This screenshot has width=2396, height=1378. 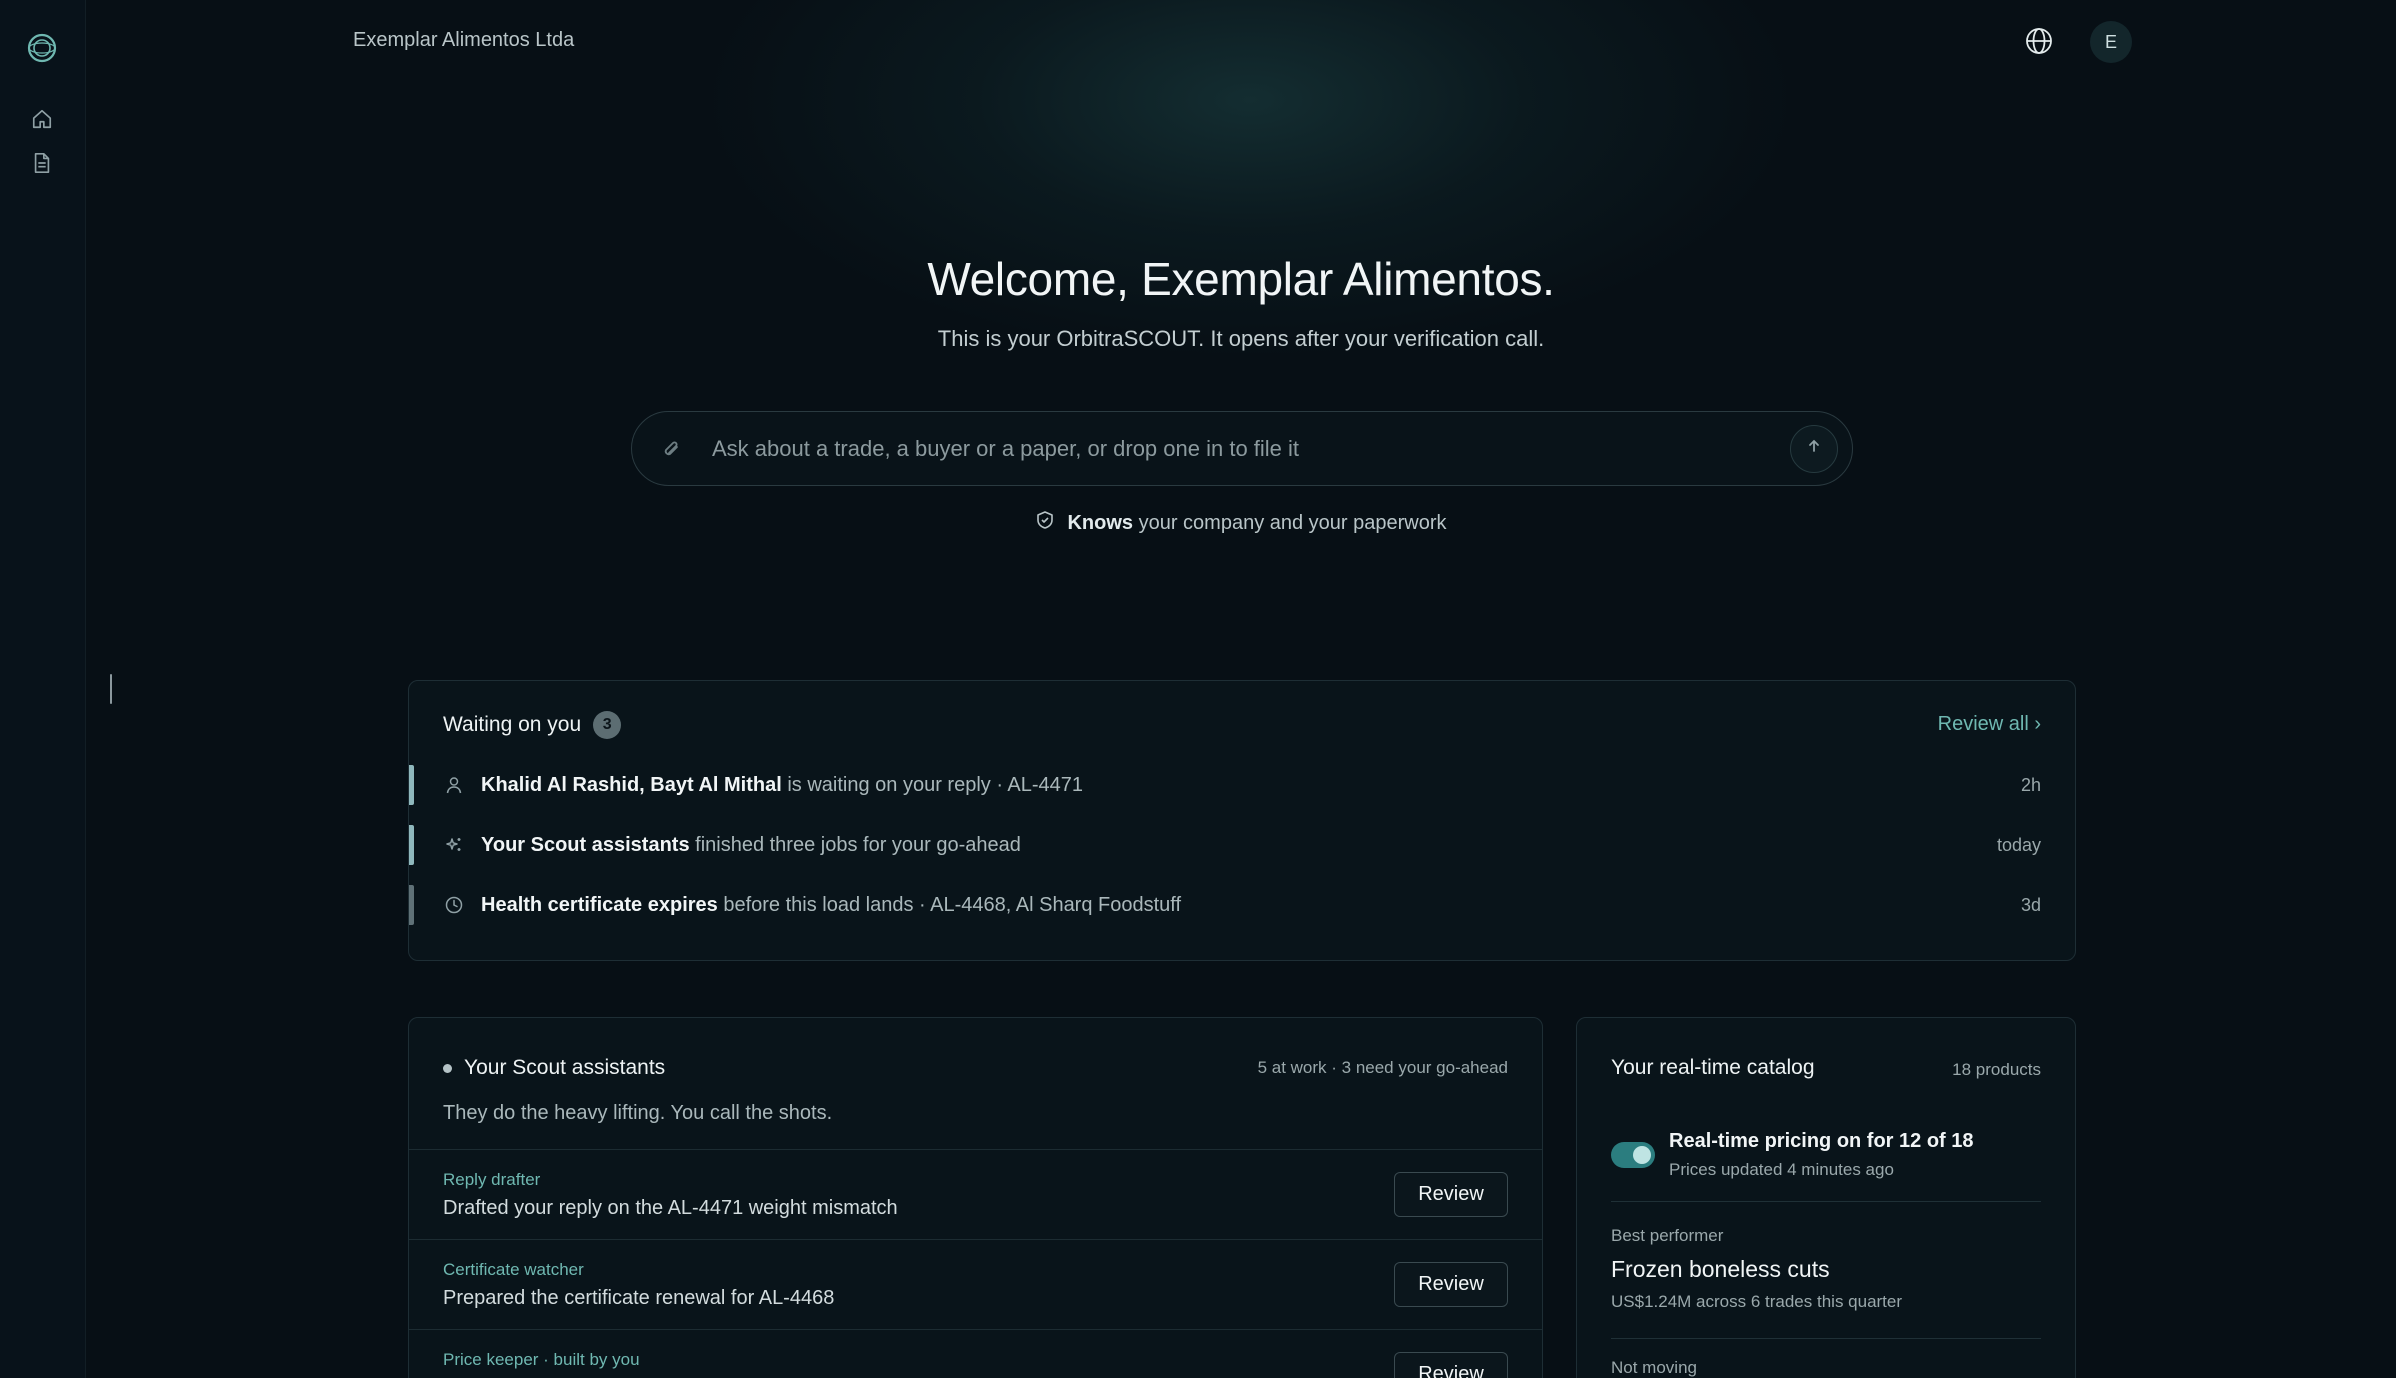 I want to click on waiting-row-text: finished three jobs for your go-ahead, so click(x=855, y=844).